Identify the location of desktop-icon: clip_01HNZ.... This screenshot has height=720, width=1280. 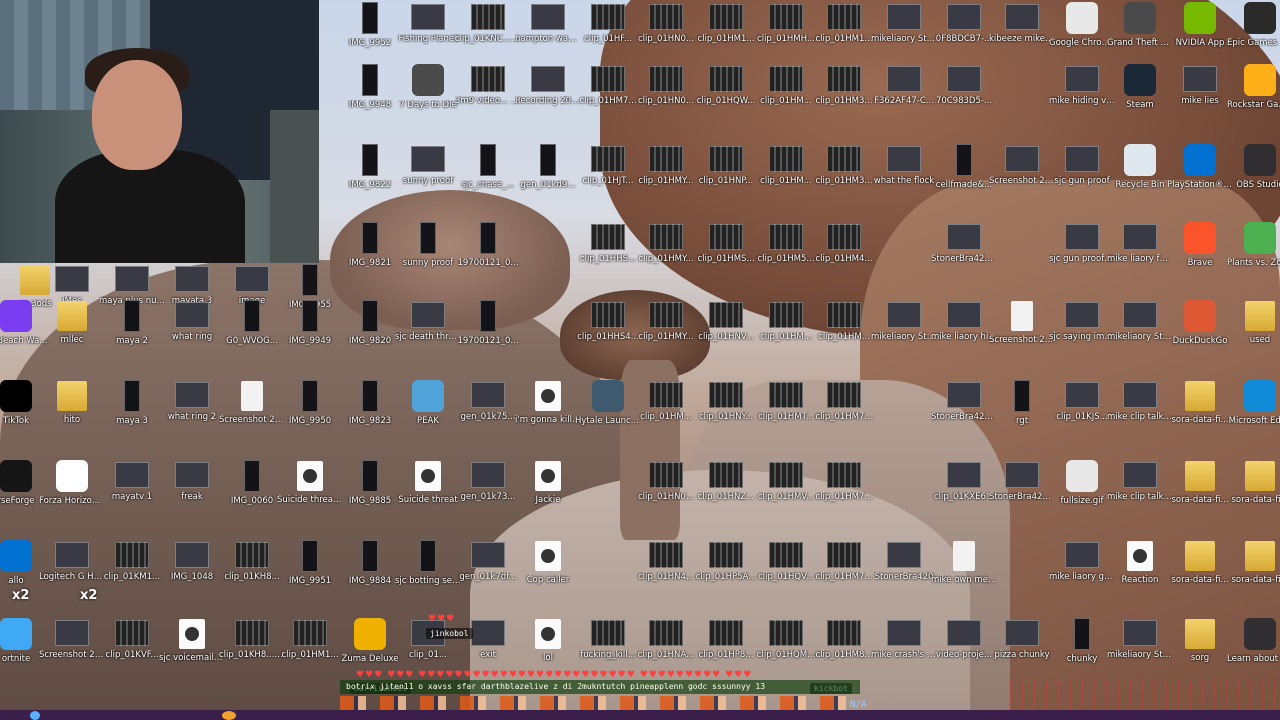
(726, 488).